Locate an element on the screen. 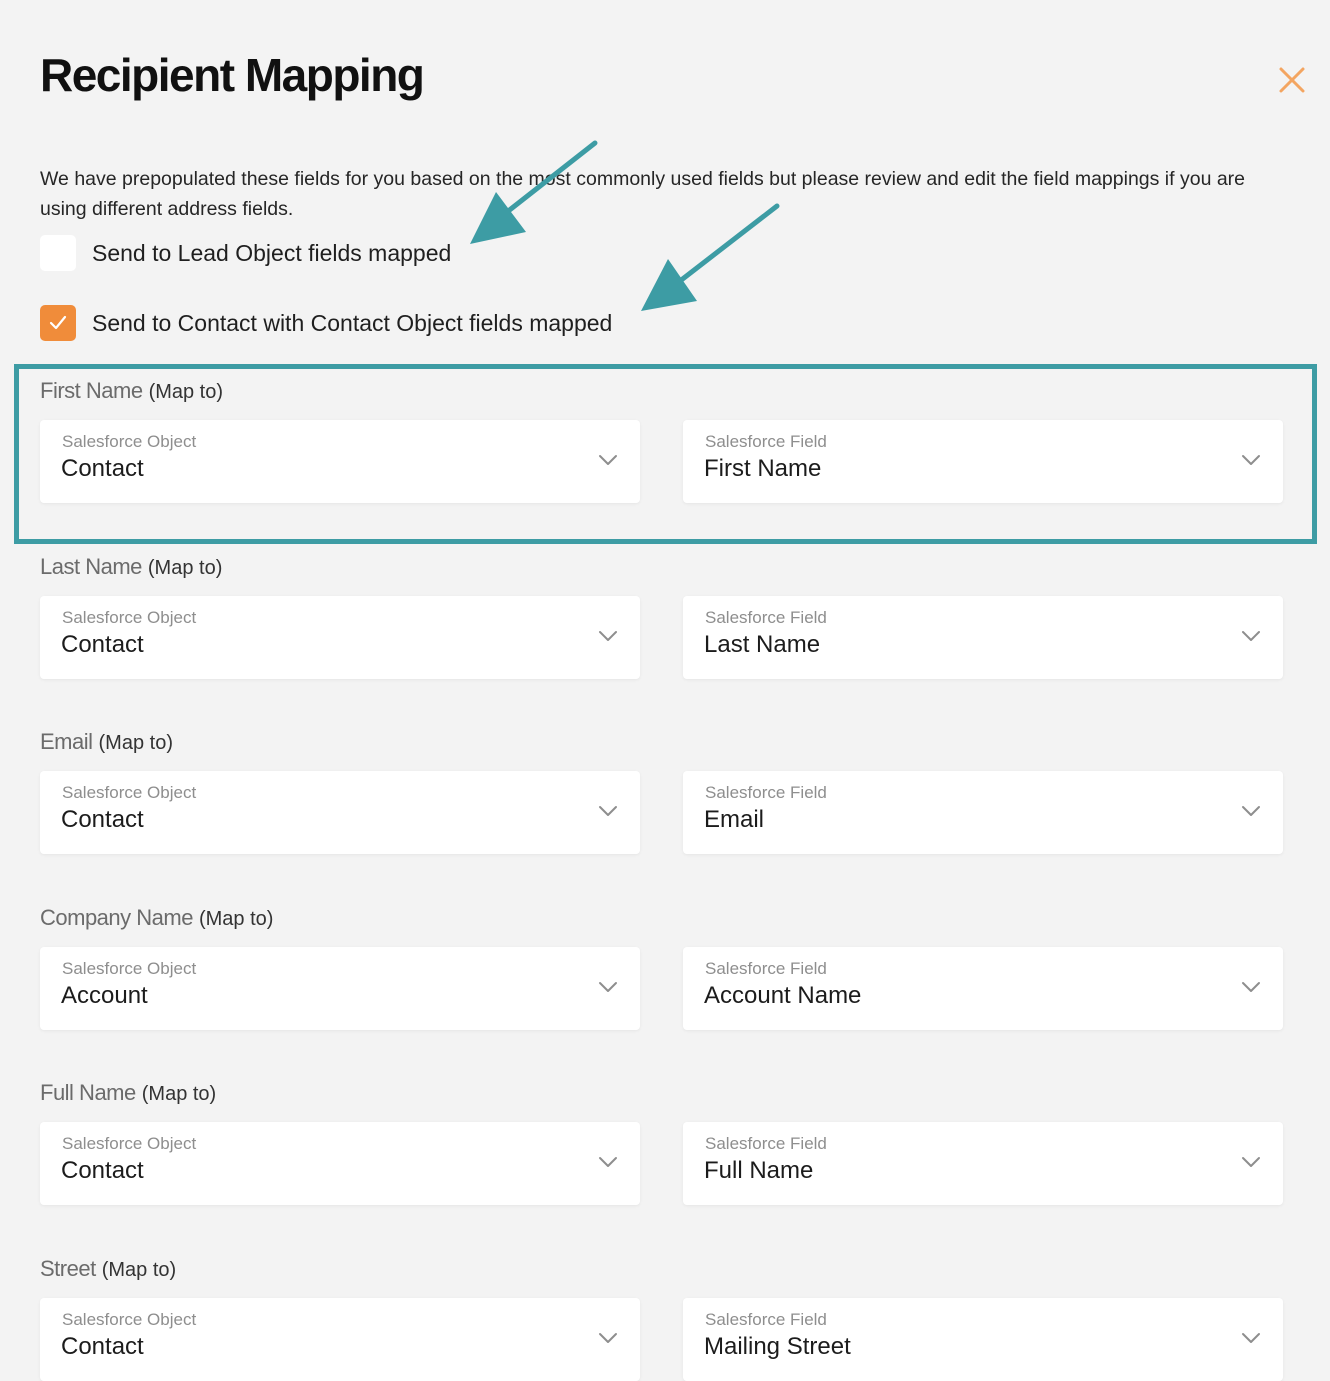  salesforce-field-select: Salesforce Field Email is located at coordinates (983, 812).